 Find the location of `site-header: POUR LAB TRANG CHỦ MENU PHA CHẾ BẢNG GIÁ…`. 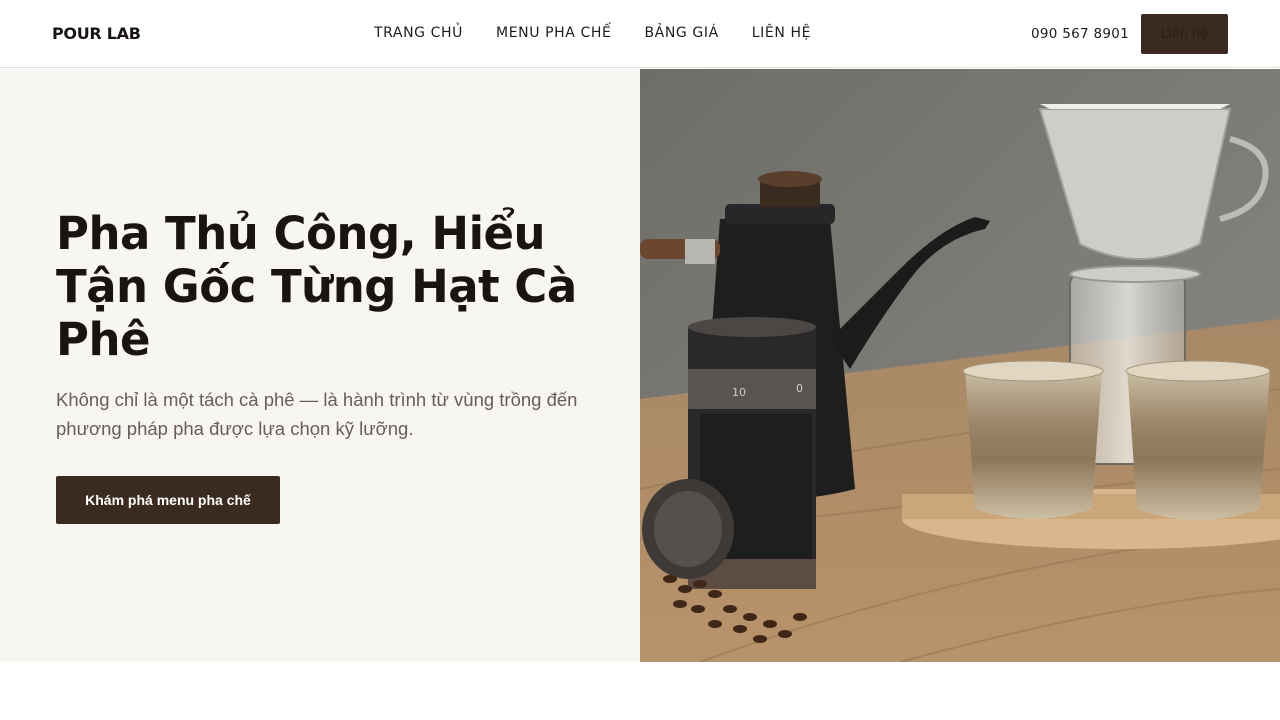

site-header: POUR LAB TRANG CHỦ MENU PHA CHẾ BẢNG GIÁ… is located at coordinates (640, 34).